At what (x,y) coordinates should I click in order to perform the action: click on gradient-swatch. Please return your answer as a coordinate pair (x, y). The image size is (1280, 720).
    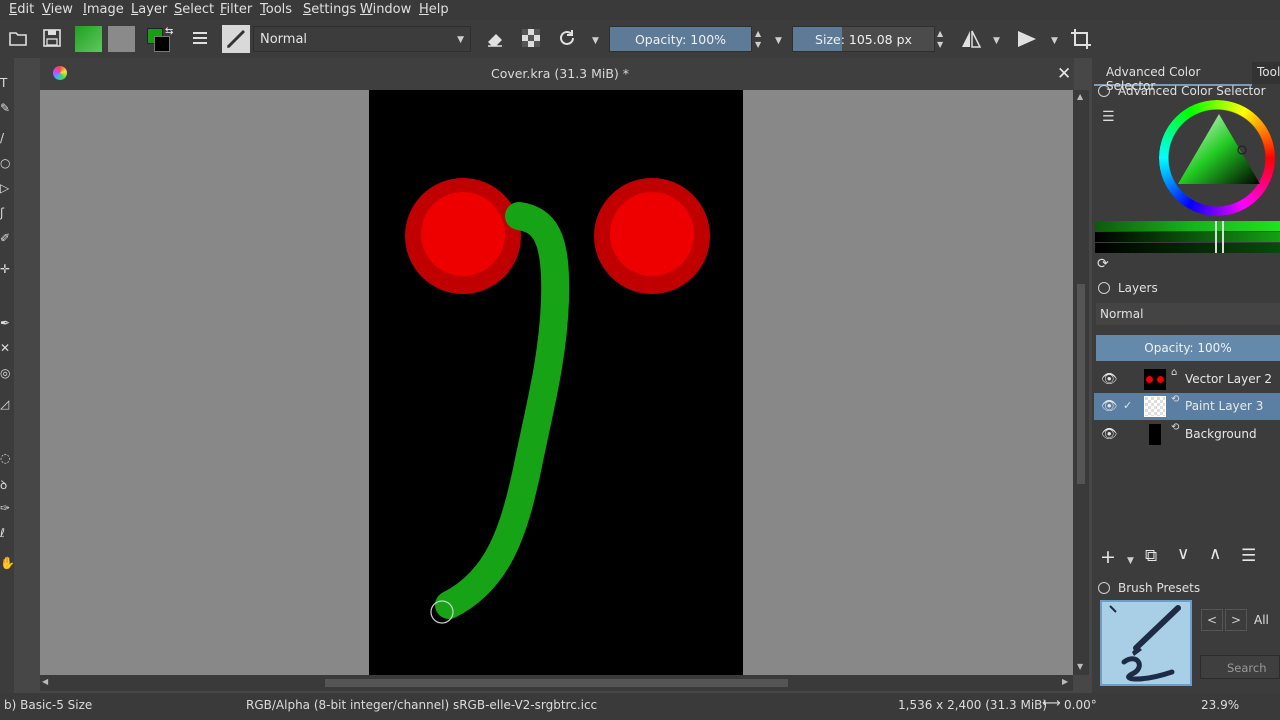
    Looking at the image, I should click on (88, 39).